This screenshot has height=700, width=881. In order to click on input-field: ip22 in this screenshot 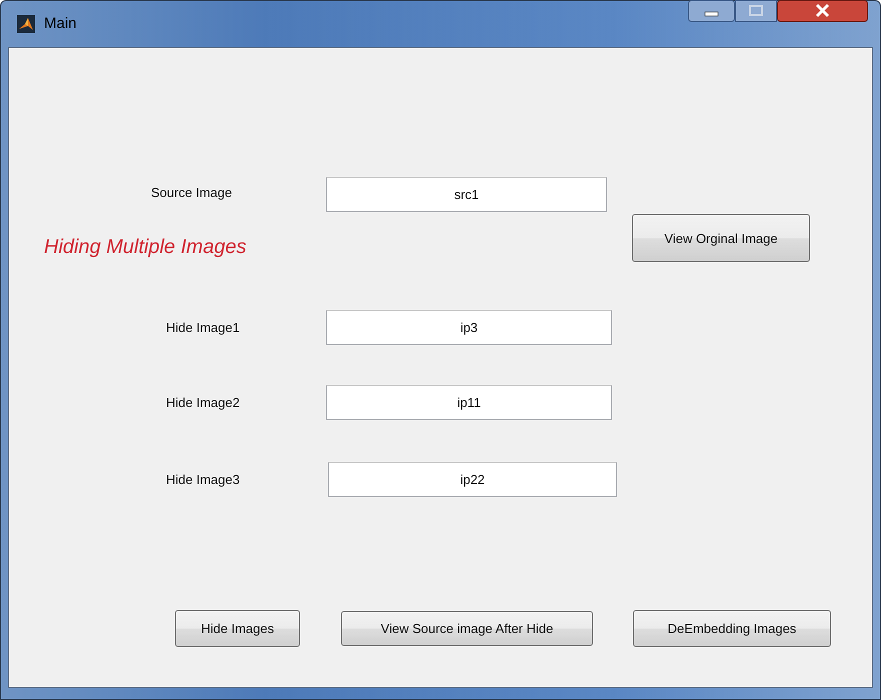, I will do `click(472, 479)`.